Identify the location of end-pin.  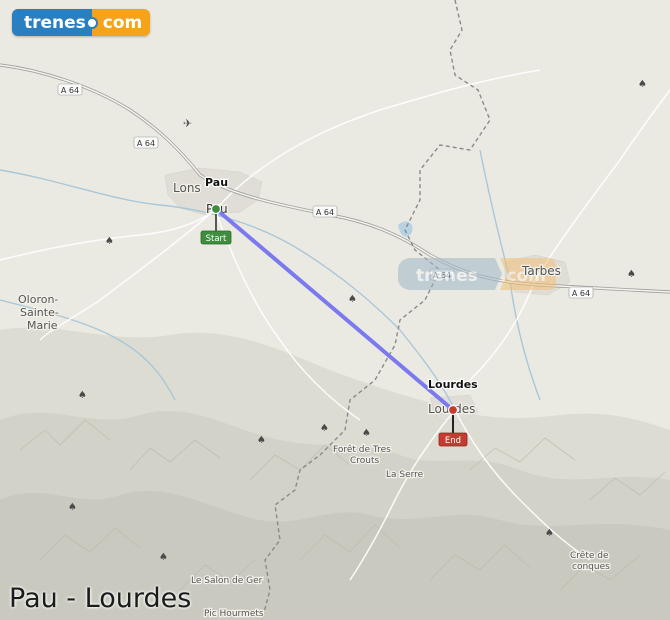
(453, 410).